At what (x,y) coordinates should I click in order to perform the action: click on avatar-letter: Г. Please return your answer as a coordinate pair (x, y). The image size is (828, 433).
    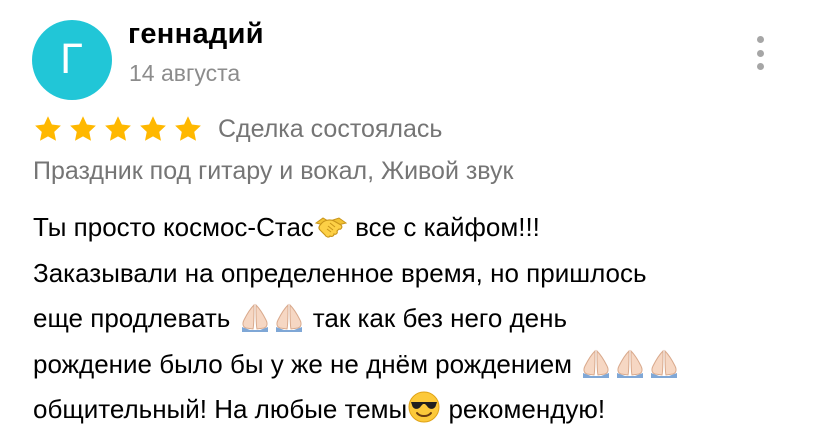
    Looking at the image, I should click on (72, 60).